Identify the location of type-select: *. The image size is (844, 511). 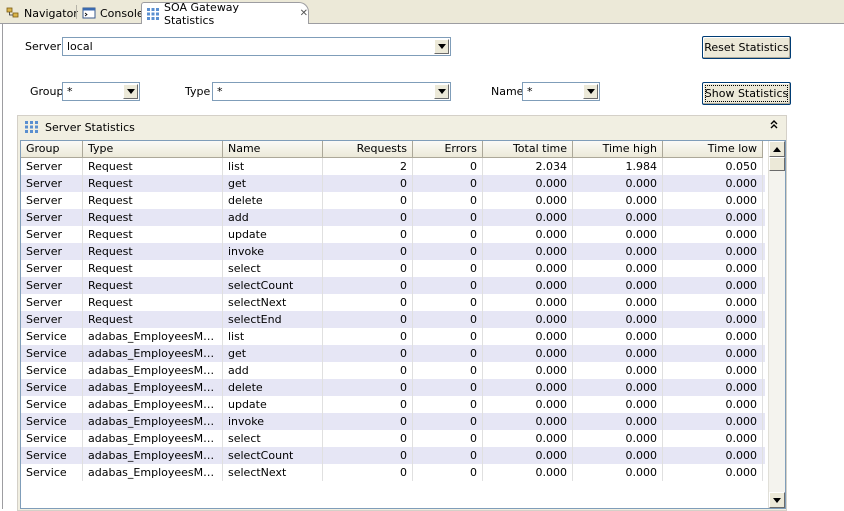
(331, 91).